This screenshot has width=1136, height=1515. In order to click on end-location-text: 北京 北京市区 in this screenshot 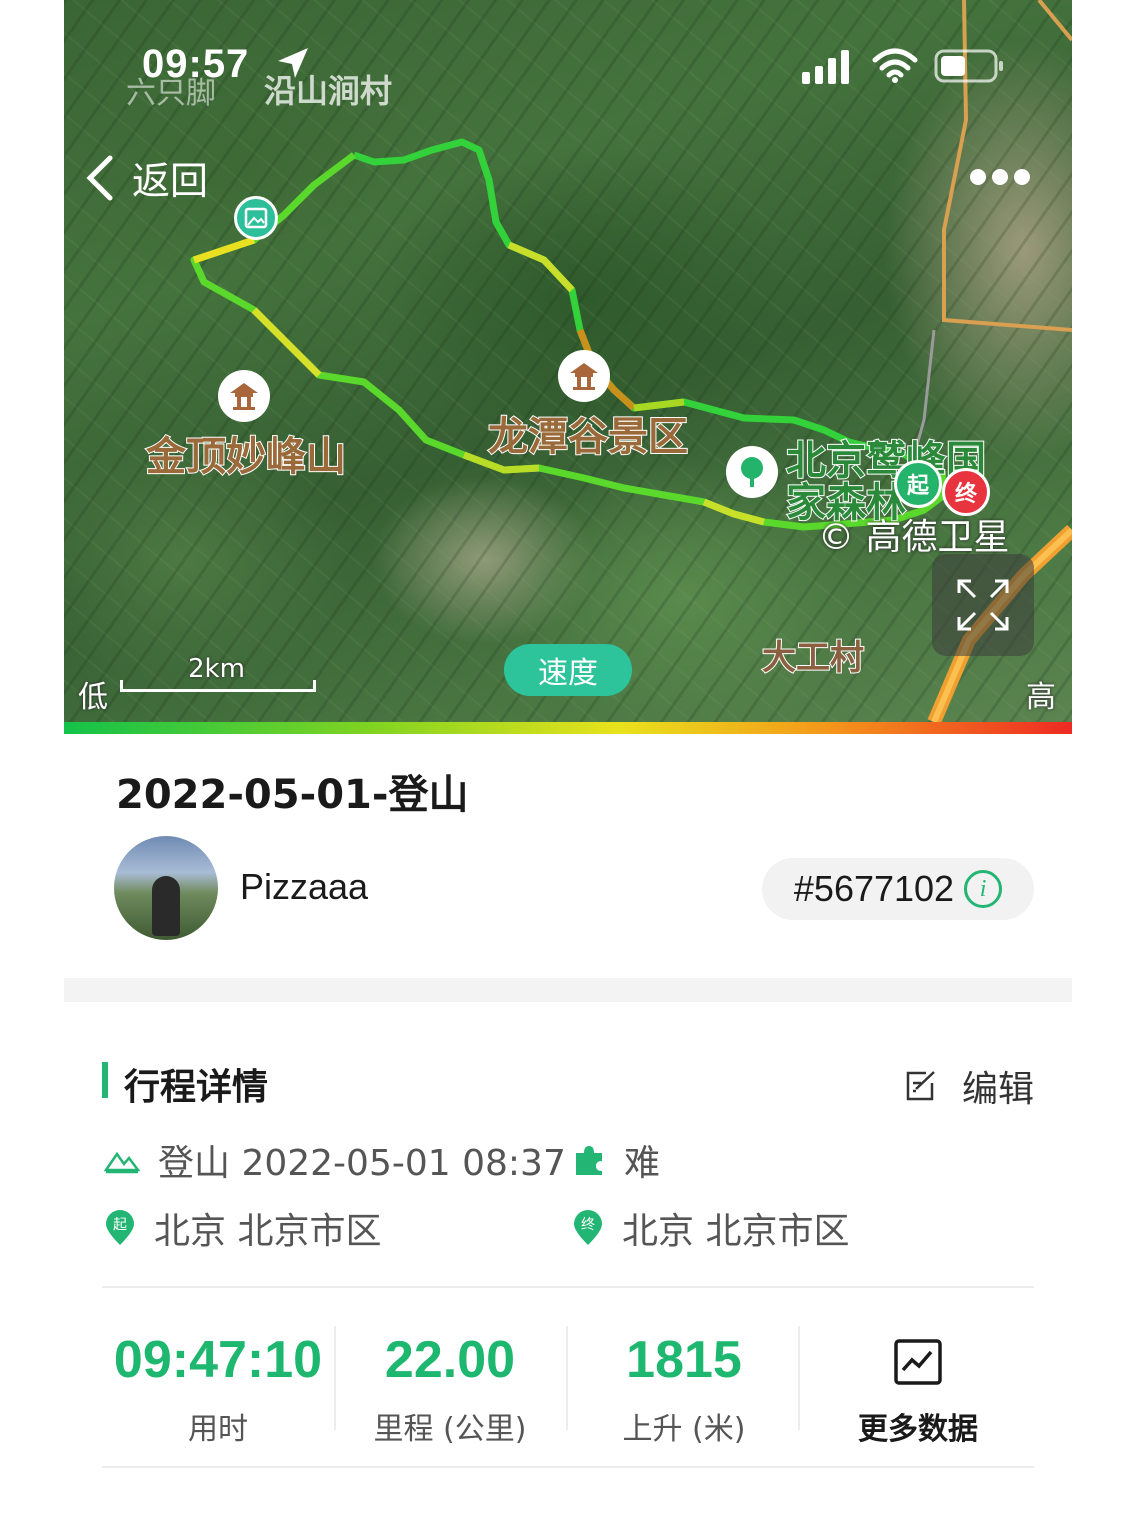, I will do `click(736, 1231)`.